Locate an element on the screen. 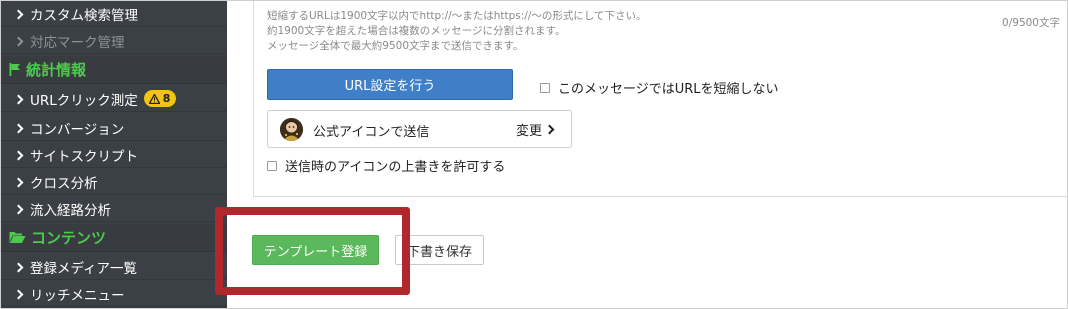 The image size is (1068, 309). sidebar-item-label: クロス分析 is located at coordinates (64, 183).